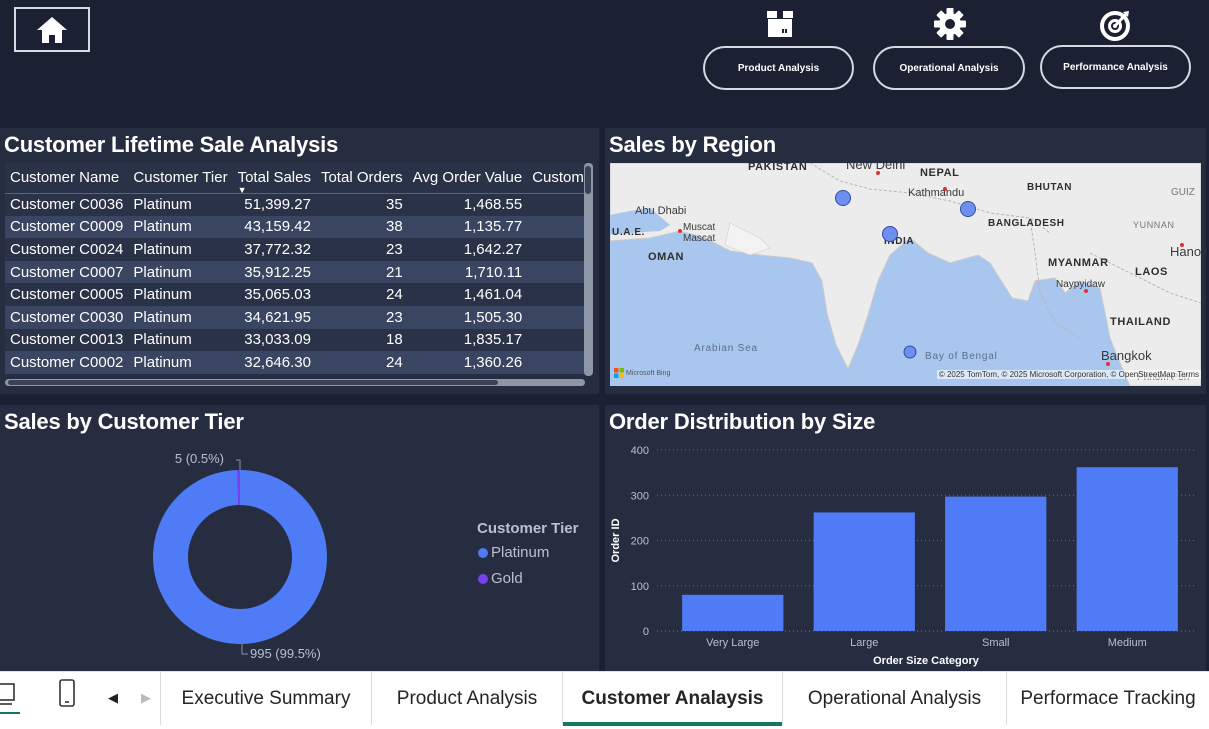  Describe the element at coordinates (10, 697) in the screenshot. I see `desktop-view-icon` at that location.